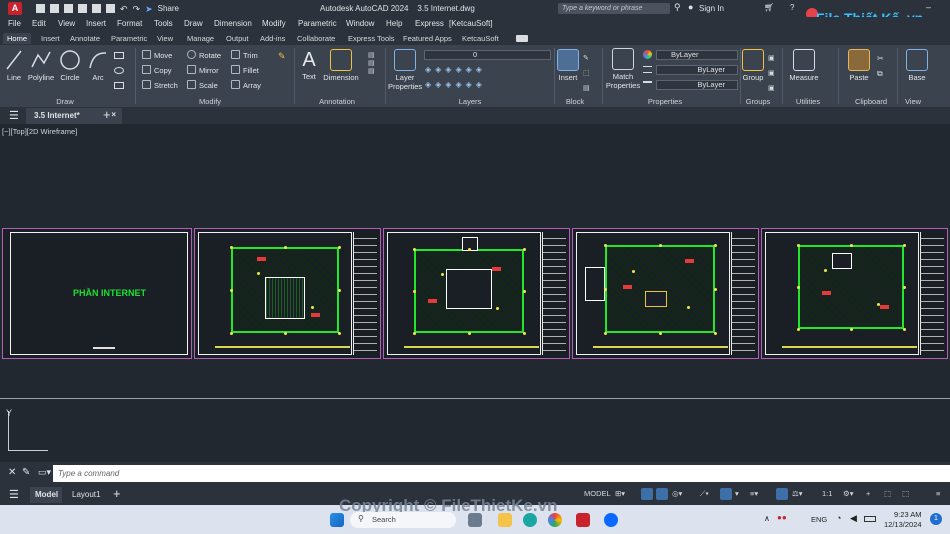 Image resolution: width=950 pixels, height=534 pixels. Describe the element at coordinates (677, 493) in the screenshot. I see `polar-tracking-icon: ◎▾` at that location.